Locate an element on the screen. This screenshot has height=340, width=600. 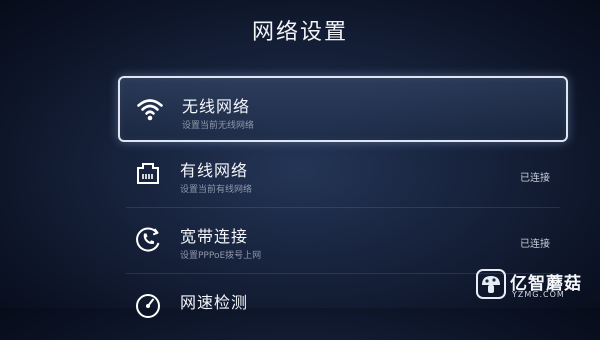
watermark-url: YZMG.COM is located at coordinates (538, 294).